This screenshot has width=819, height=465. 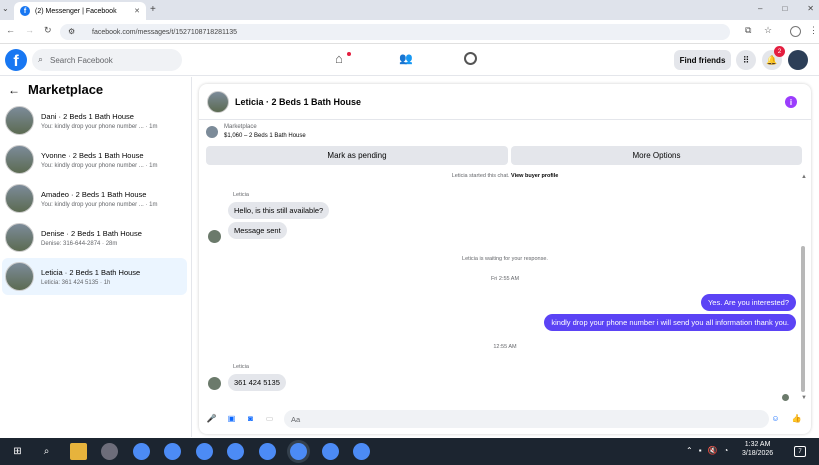 I want to click on conversation-preview: Denise: 316-644-2874 · 28m, so click(x=79, y=243).